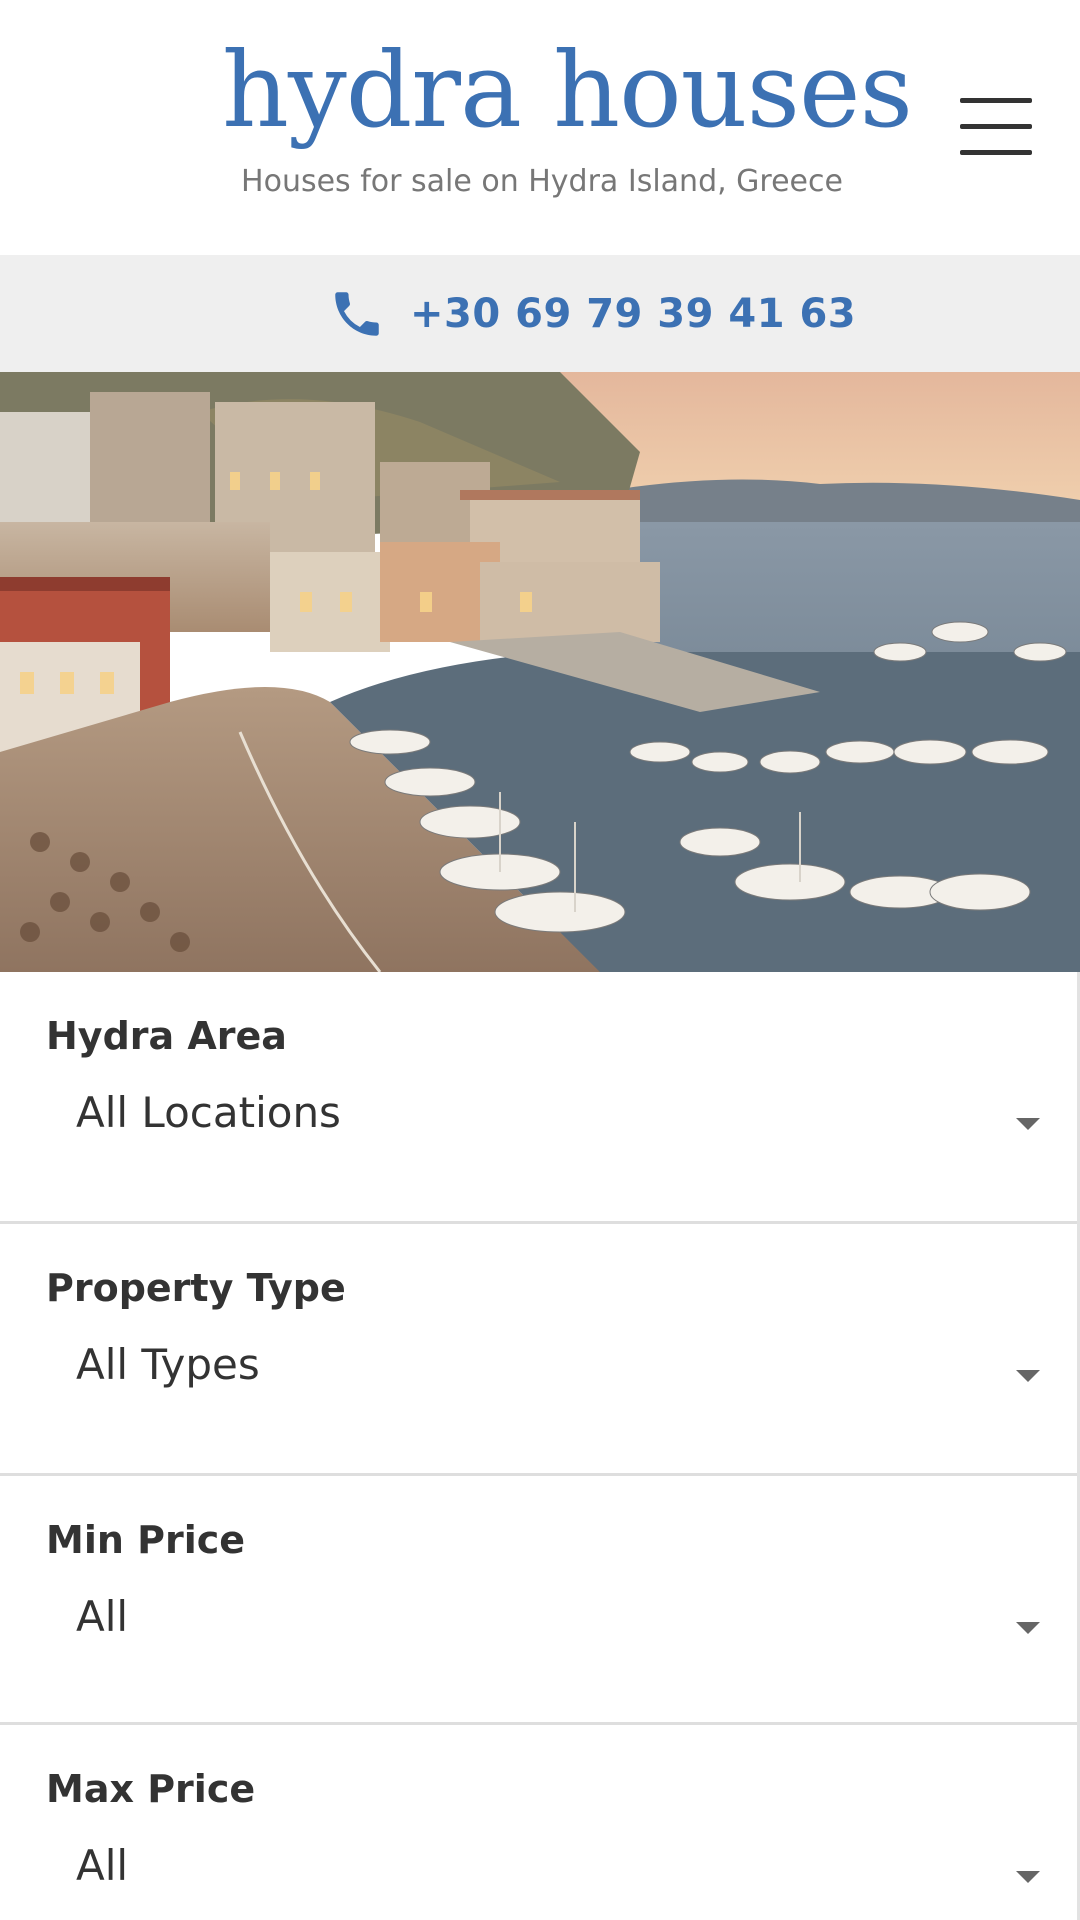  Describe the element at coordinates (546, 1117) in the screenshot. I see `hydra-area-select: All Locations` at that location.